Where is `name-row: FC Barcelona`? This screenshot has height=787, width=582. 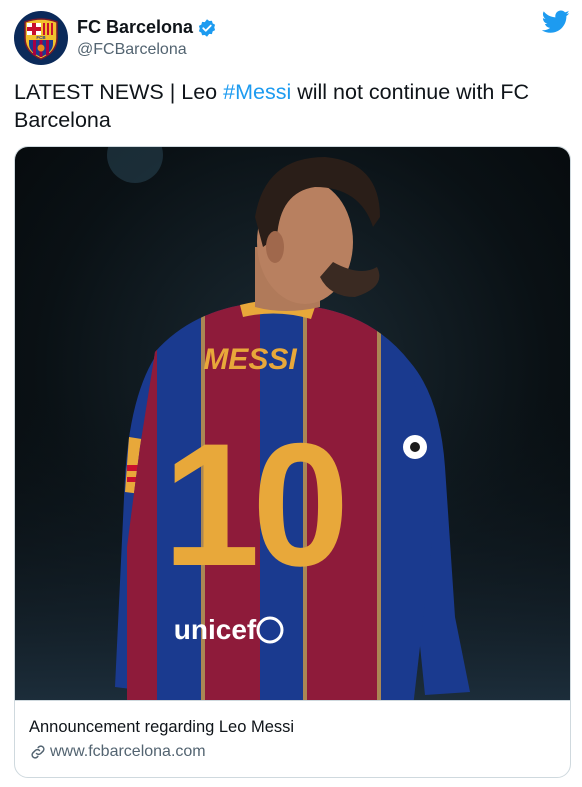 name-row: FC Barcelona is located at coordinates (147, 27).